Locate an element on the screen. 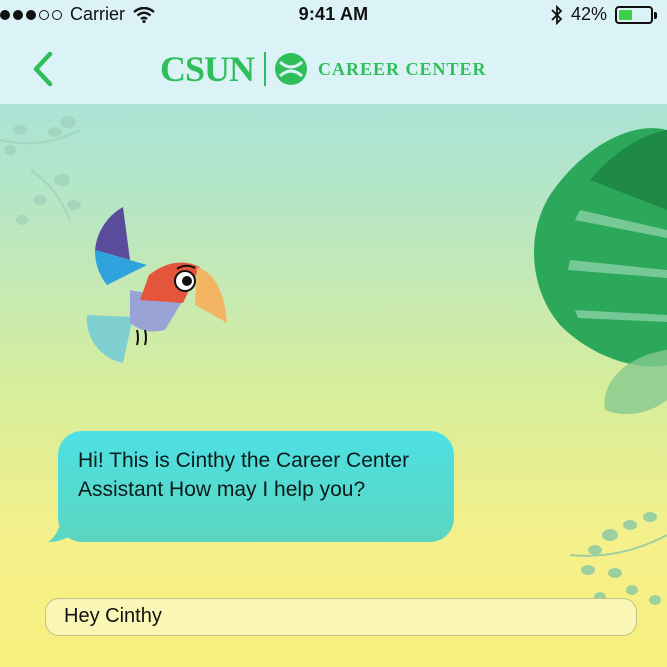 This screenshot has height=667, width=667. career-center-label: CAREER CENTER is located at coordinates (402, 68).